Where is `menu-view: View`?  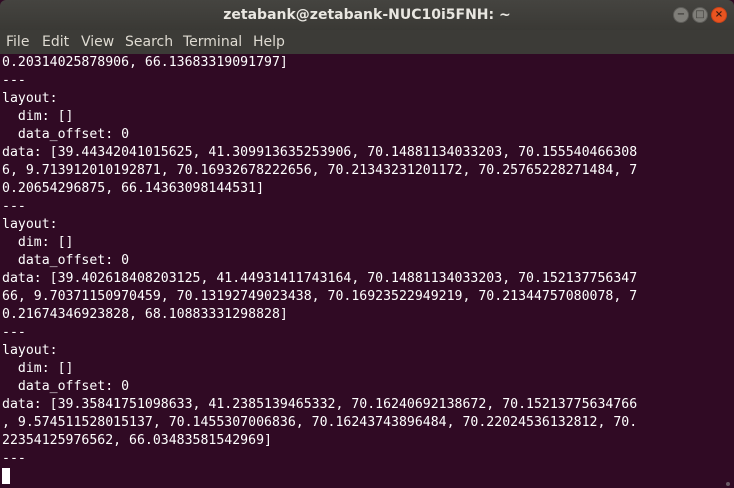 menu-view: View is located at coordinates (97, 42).